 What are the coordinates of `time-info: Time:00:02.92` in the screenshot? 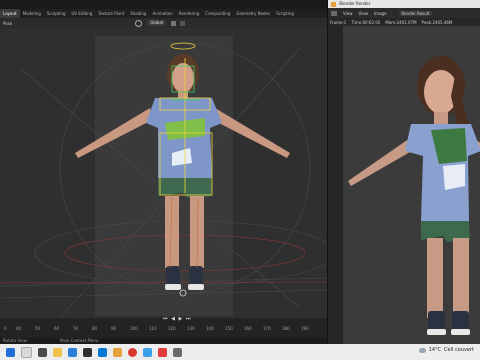 It's located at (366, 22).